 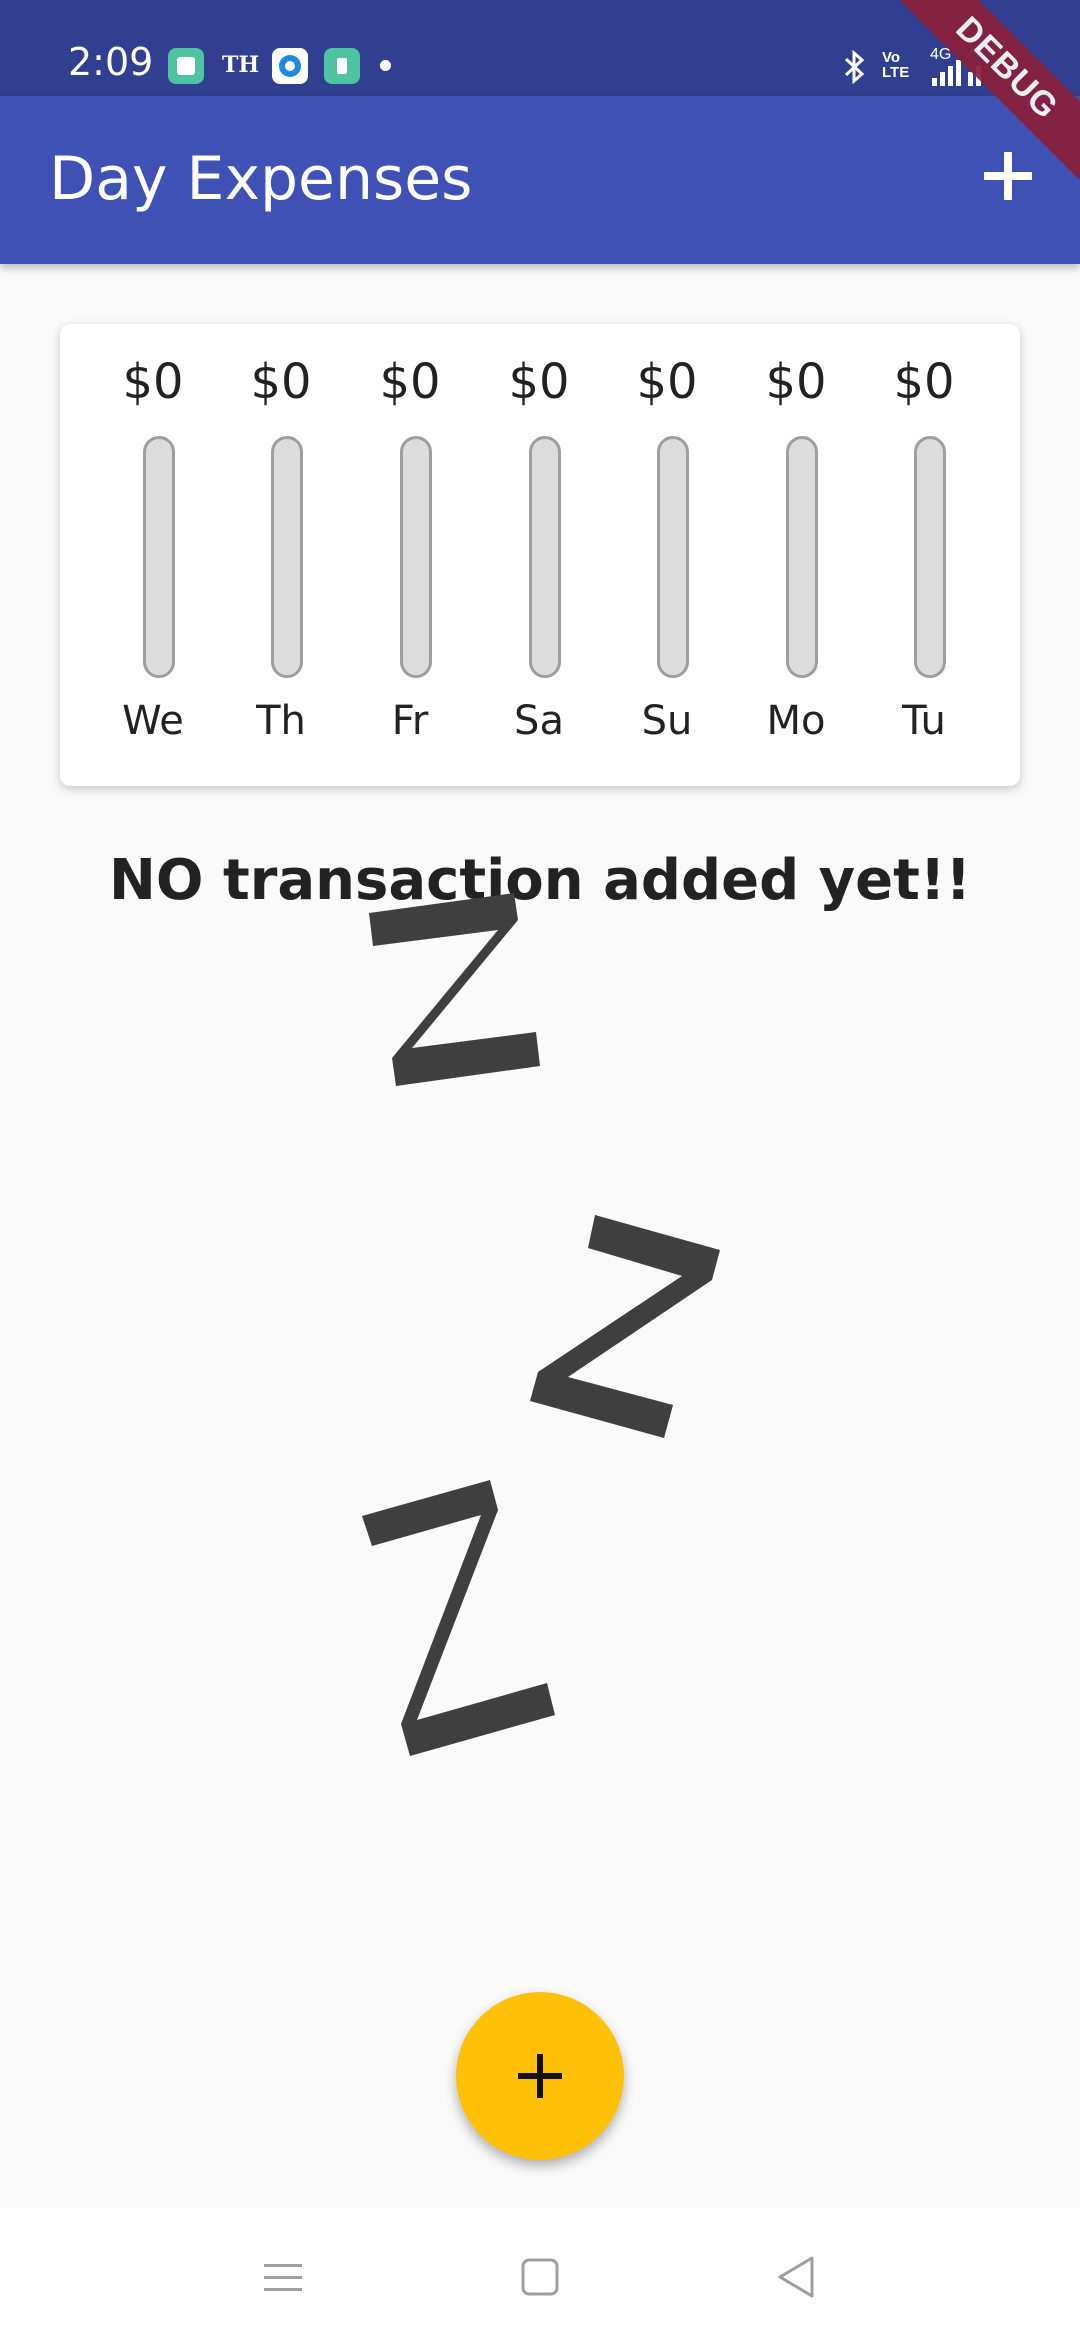 I want to click on chart-bar-column: $0 Tu, so click(x=924, y=555).